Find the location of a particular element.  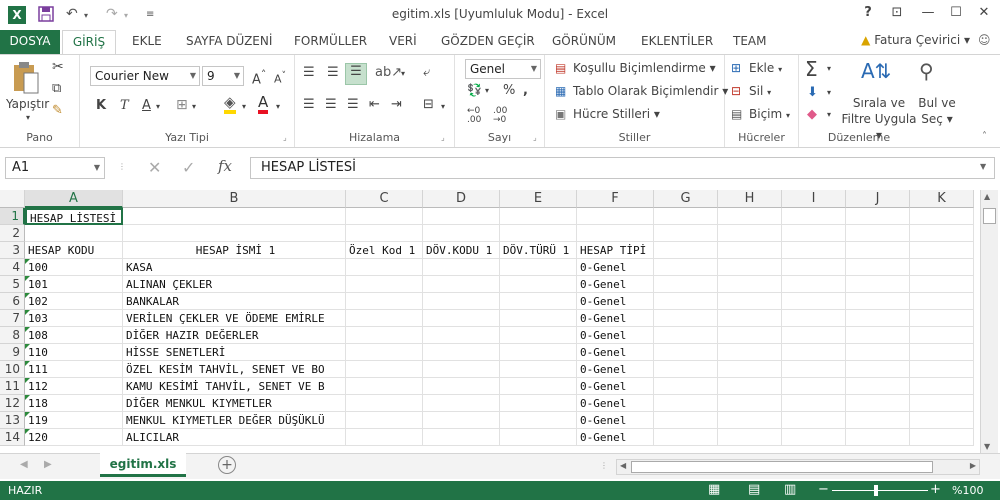

borders-dropdown-icon: ▾ is located at coordinates (194, 106).